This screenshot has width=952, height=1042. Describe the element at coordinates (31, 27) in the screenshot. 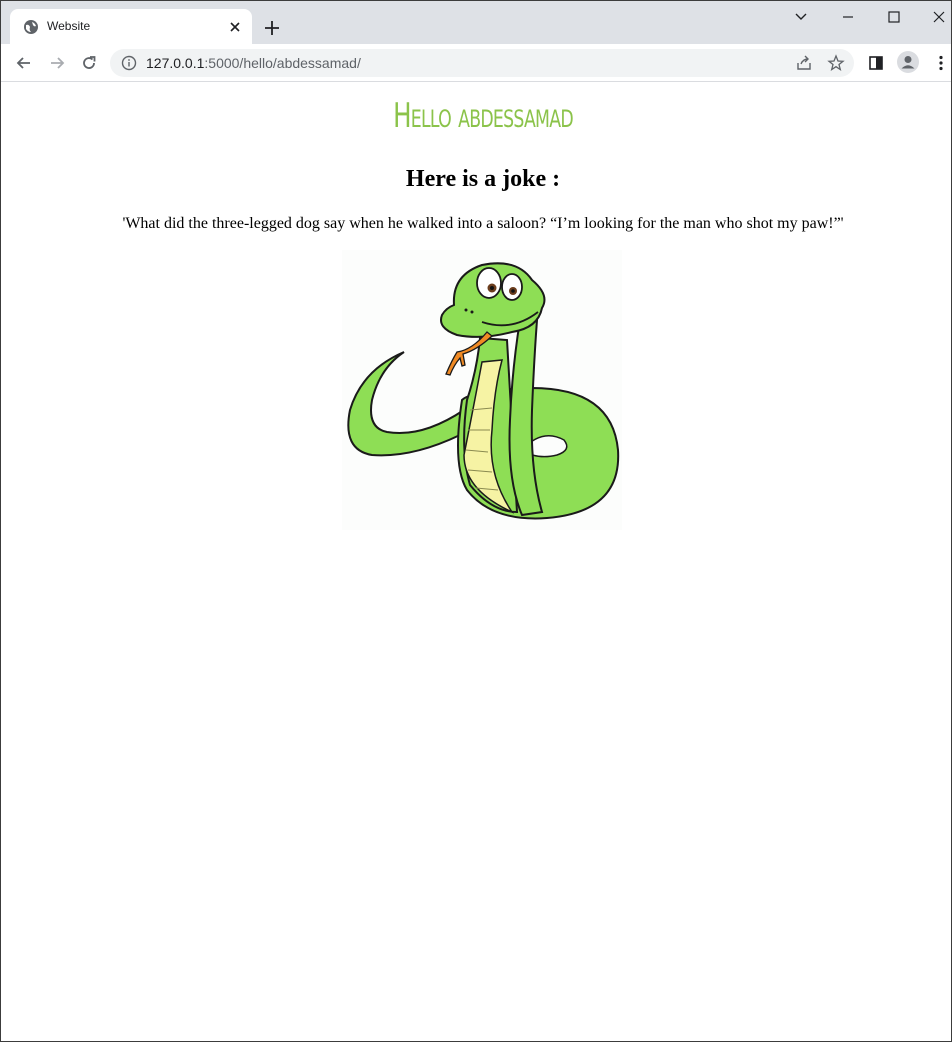

I see `globe-icon` at that location.